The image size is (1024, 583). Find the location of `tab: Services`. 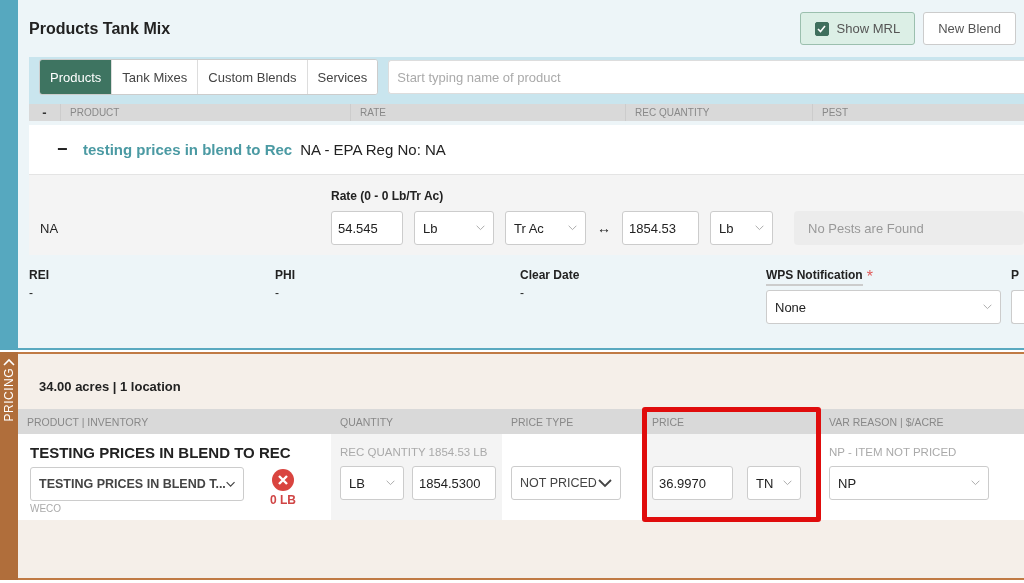

tab: Services is located at coordinates (342, 77).